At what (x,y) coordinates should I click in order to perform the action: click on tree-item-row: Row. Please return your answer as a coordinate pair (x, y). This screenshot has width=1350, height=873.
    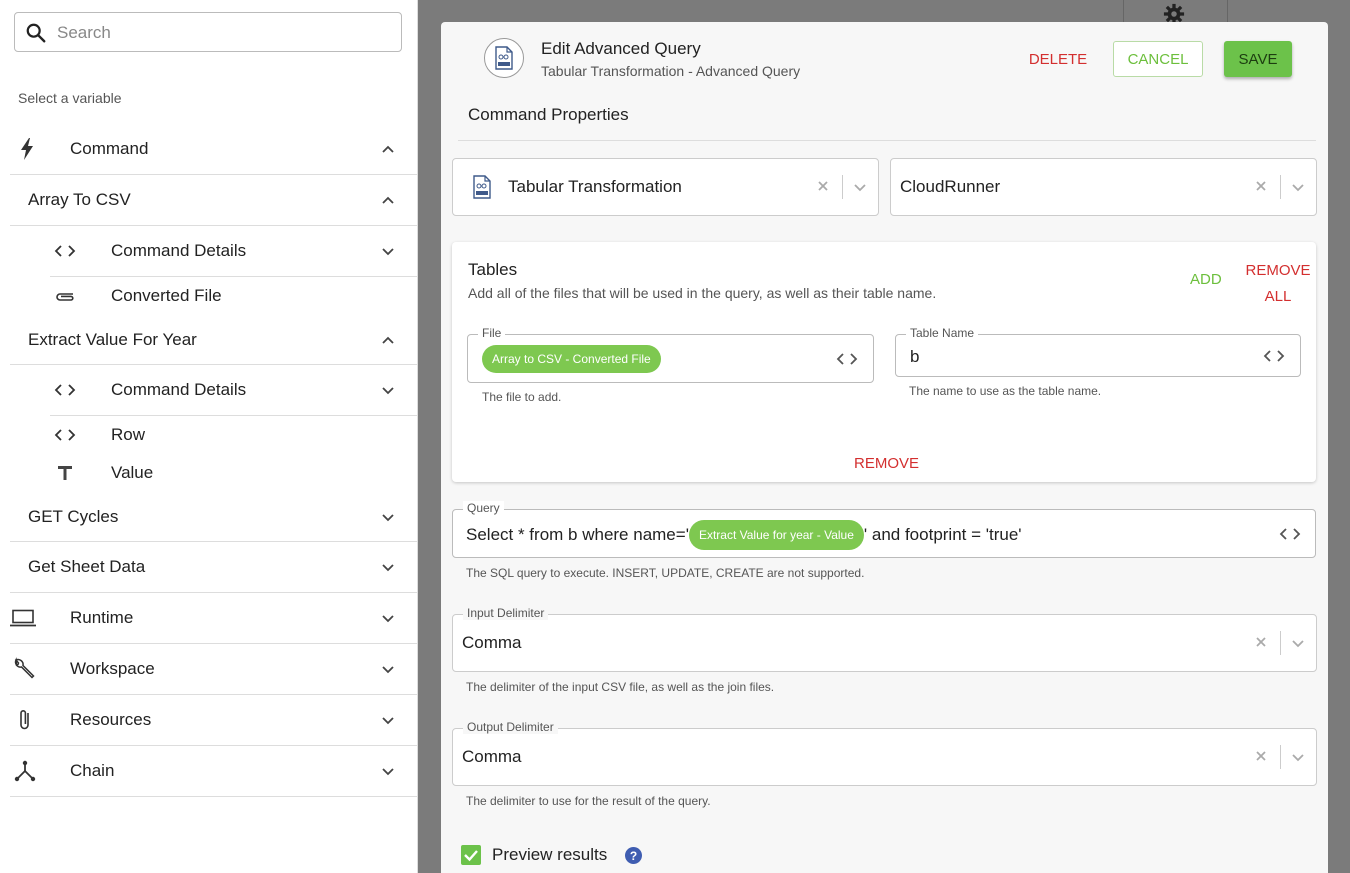
    Looking at the image, I should click on (233, 435).